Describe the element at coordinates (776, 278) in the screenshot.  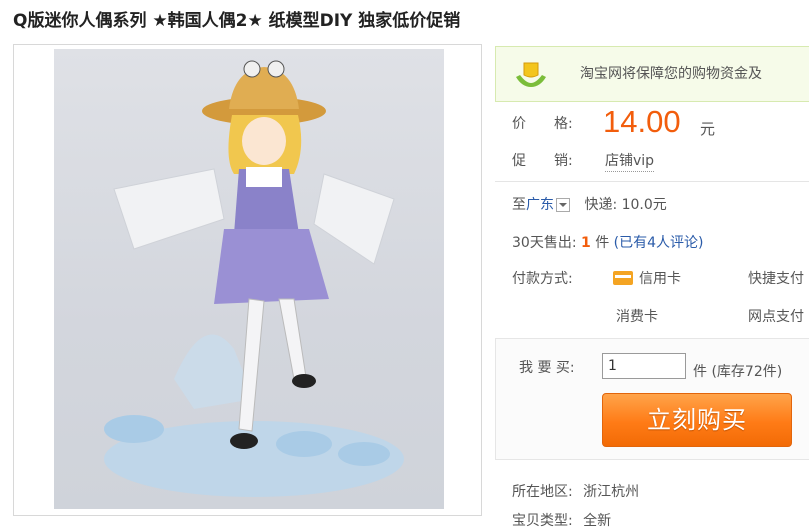
I see `payment-quick: 快捷支付` at that location.